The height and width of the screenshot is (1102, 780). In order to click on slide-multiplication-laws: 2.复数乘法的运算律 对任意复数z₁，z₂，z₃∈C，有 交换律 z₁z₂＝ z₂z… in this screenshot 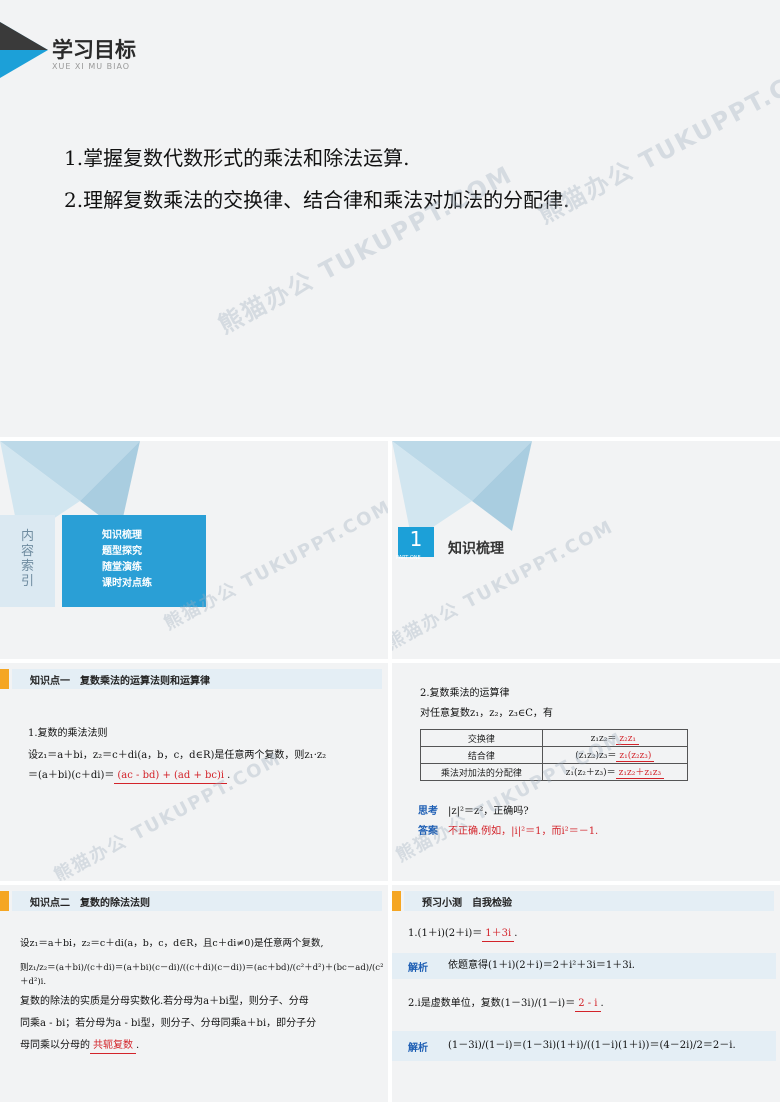, I will do `click(586, 772)`.